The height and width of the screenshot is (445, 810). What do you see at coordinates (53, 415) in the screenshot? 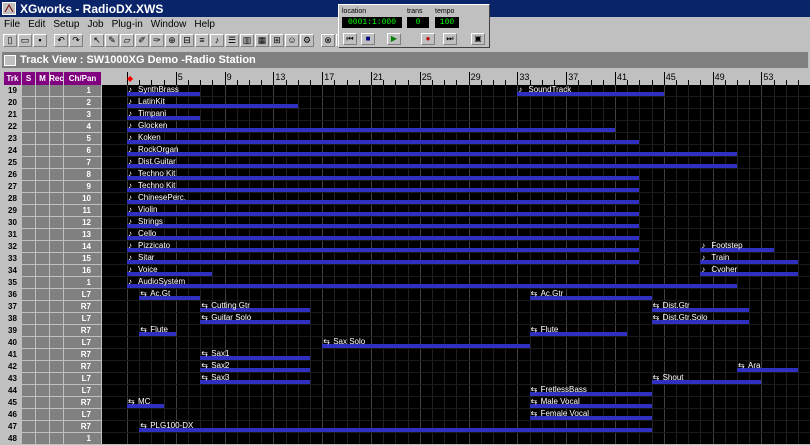
I see `track-row: 46 L7` at bounding box center [53, 415].